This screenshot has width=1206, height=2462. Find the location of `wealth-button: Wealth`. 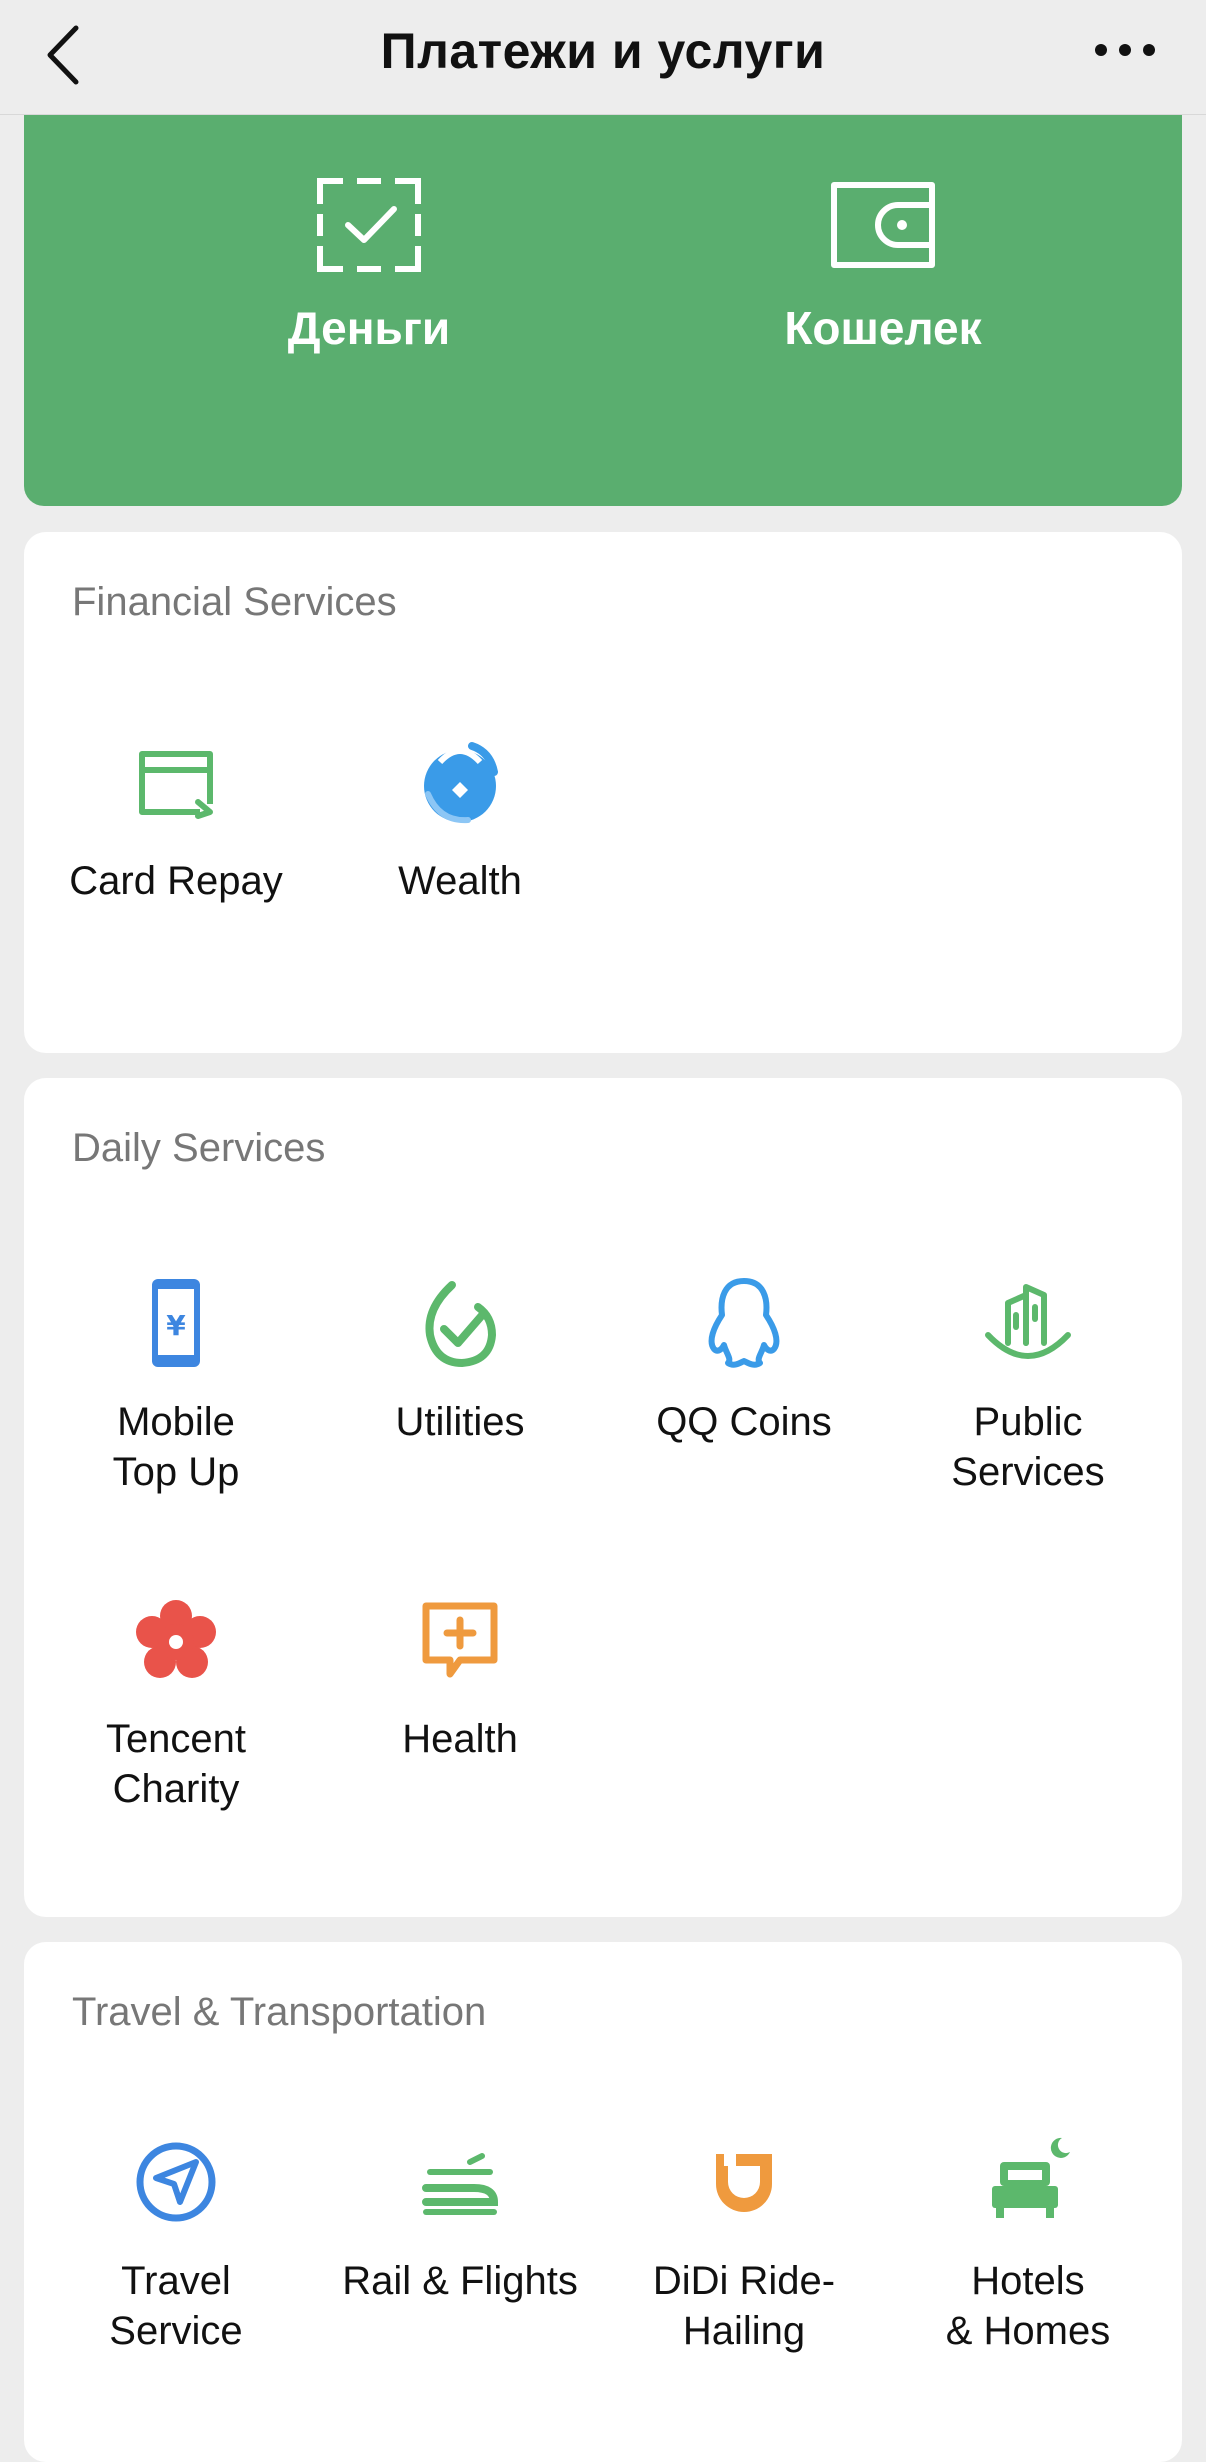

wealth-button: Wealth is located at coordinates (460, 819).